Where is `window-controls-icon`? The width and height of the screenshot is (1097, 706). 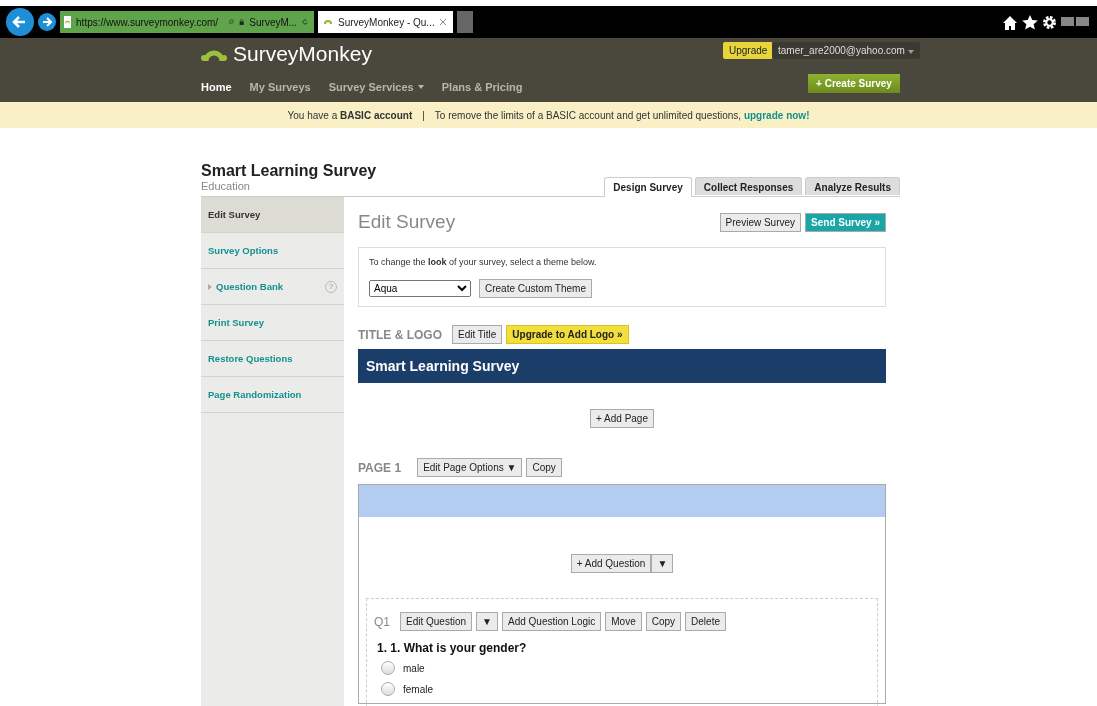 window-controls-icon is located at coordinates (1076, 22).